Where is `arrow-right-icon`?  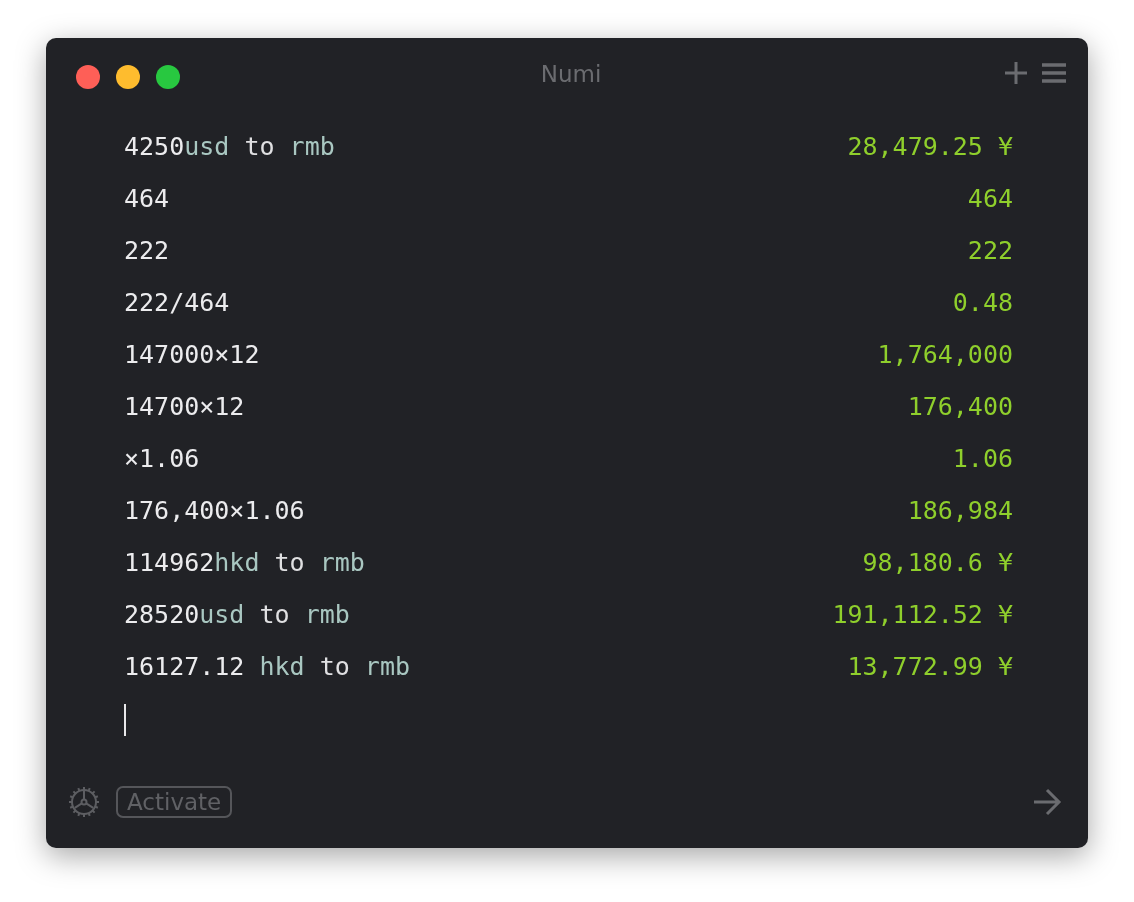
arrow-right-icon is located at coordinates (1047, 802).